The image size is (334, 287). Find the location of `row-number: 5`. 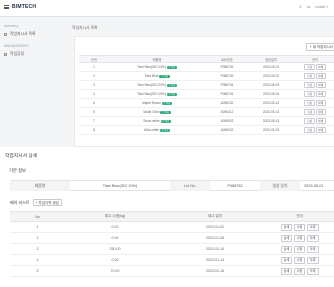

row-number: 5 is located at coordinates (94, 103).